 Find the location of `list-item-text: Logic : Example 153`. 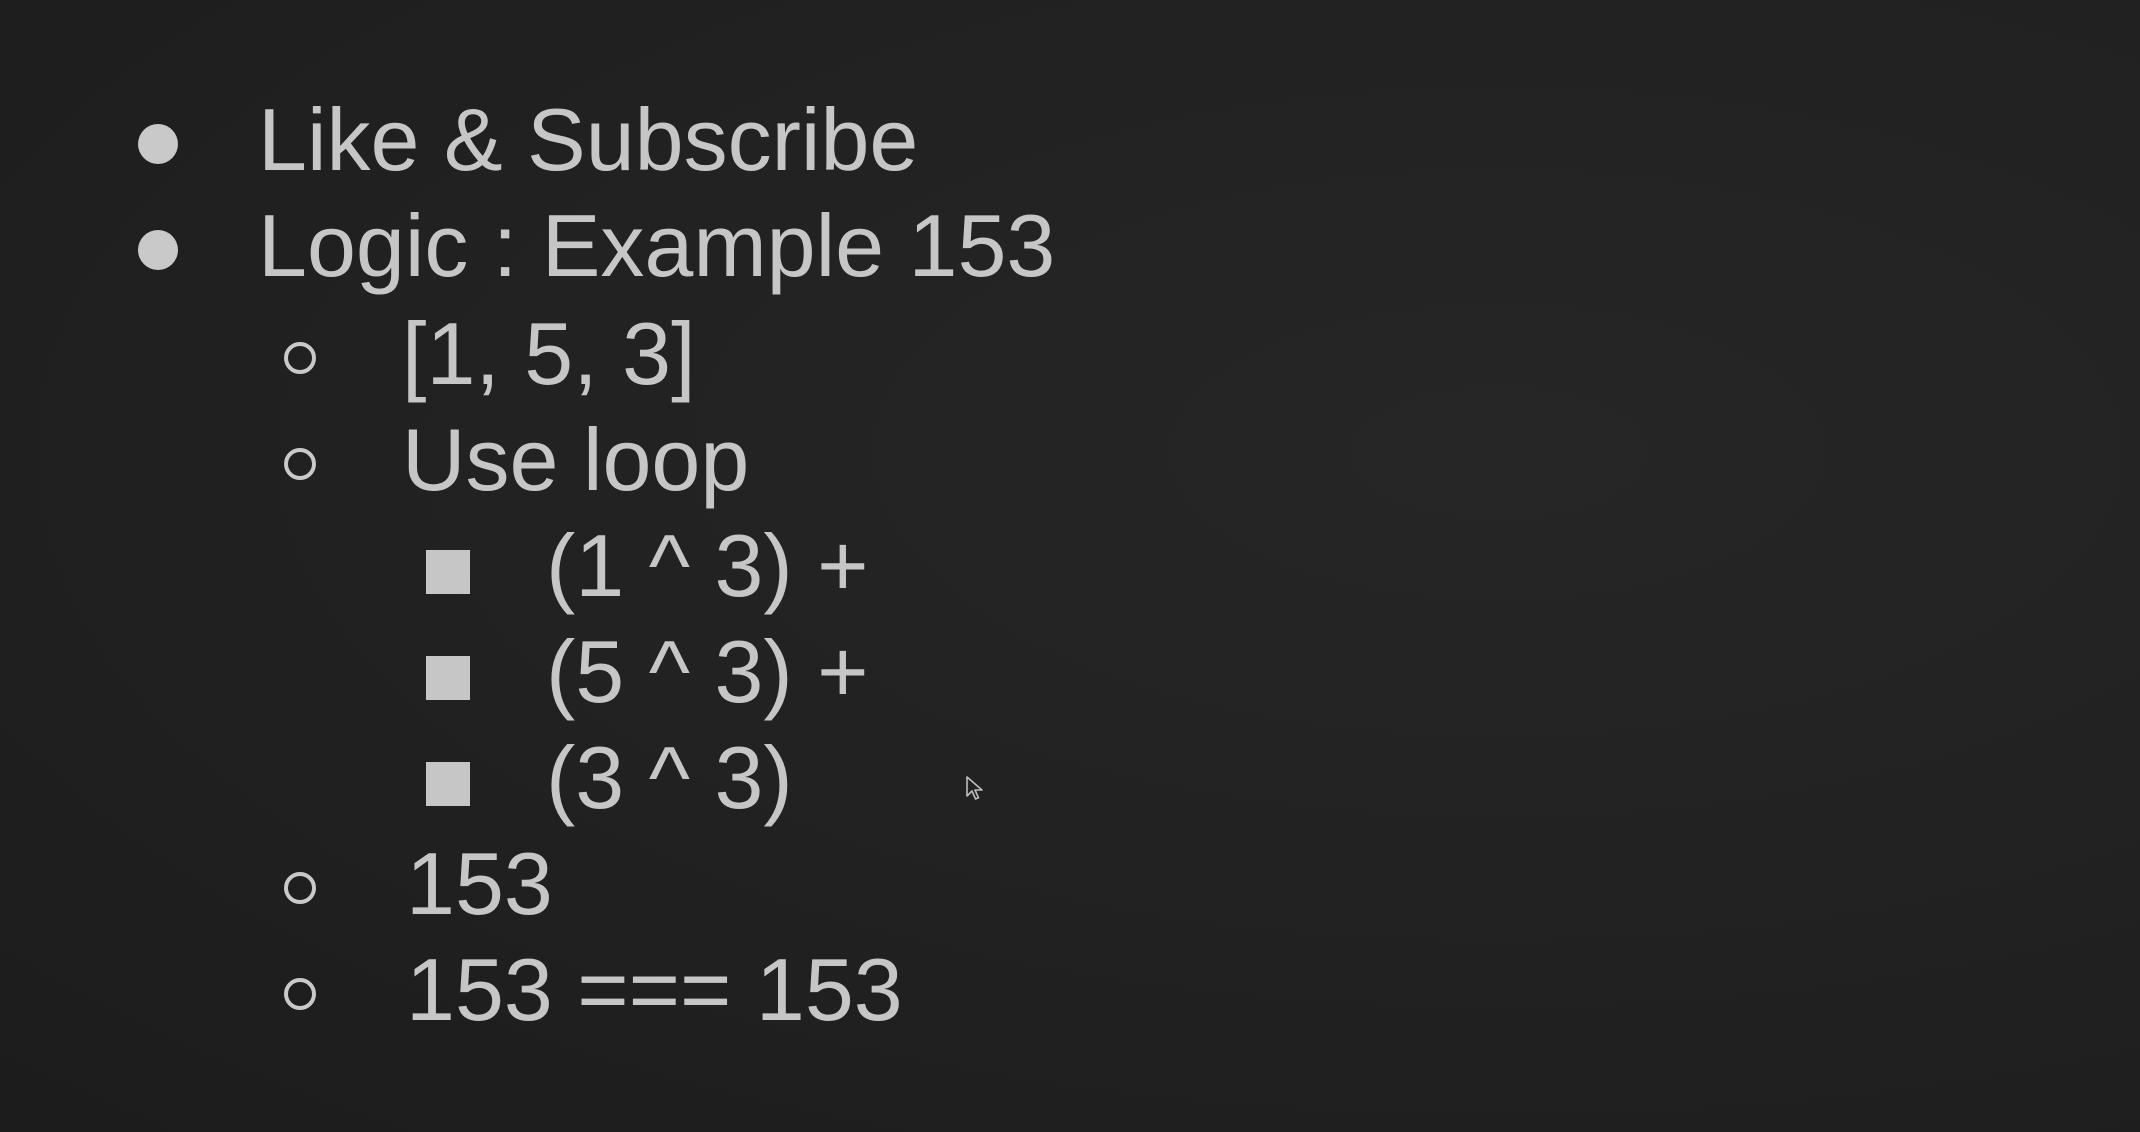

list-item-text: Logic : Example 153 is located at coordinates (657, 245).